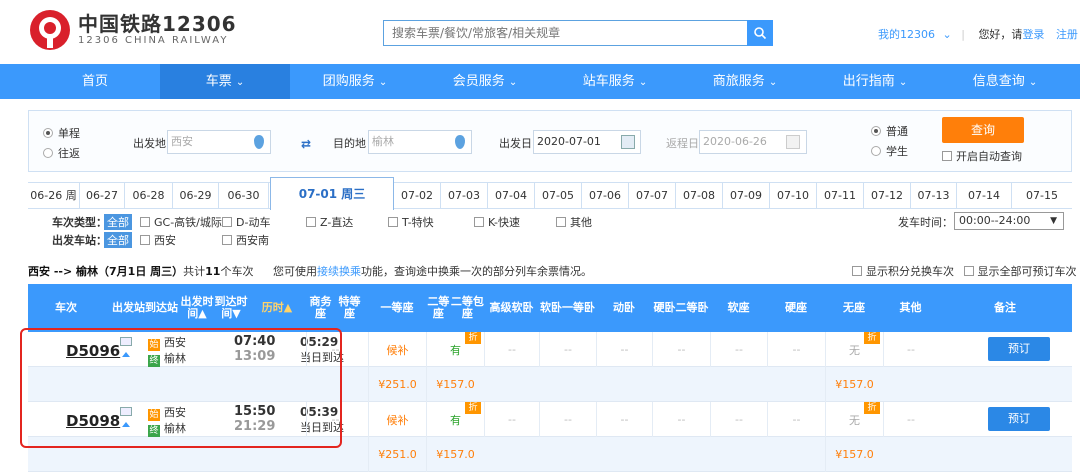  I want to click on date-tab: 07-11, so click(840, 196).